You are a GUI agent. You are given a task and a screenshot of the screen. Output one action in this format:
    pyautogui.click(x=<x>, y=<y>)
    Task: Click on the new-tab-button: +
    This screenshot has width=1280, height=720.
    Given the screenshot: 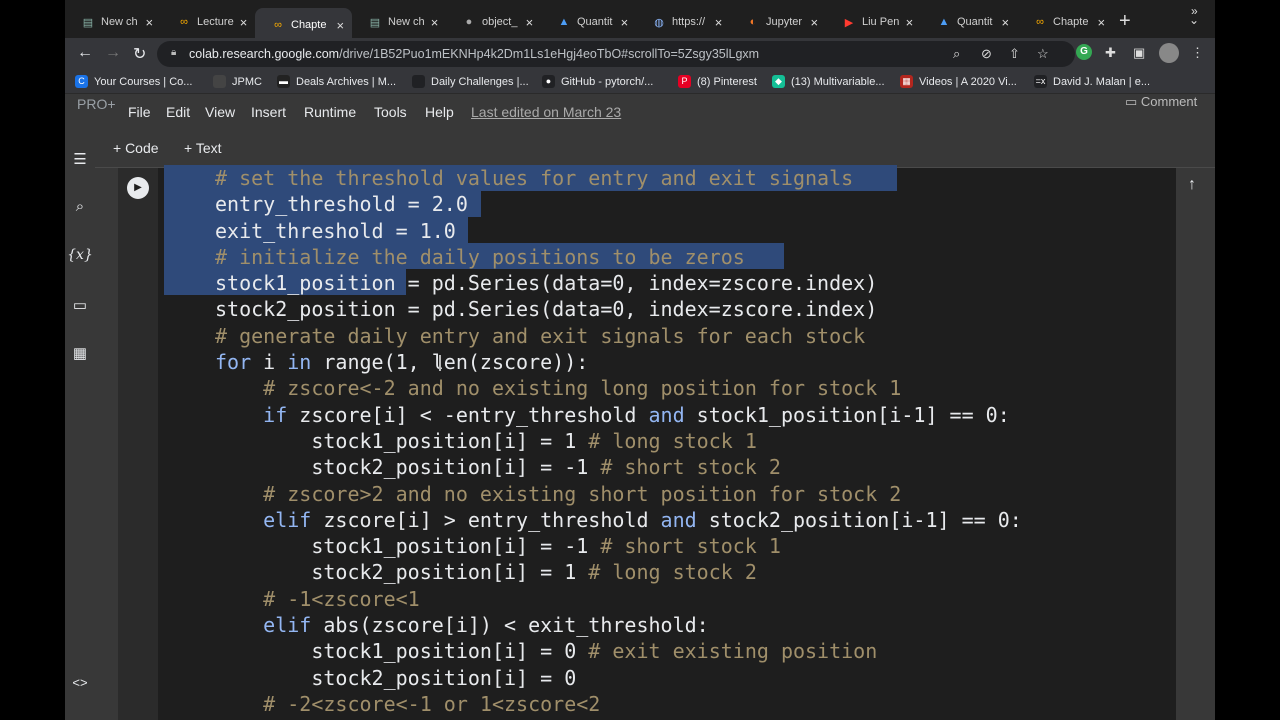 What is the action you would take?
    pyautogui.click(x=1125, y=21)
    